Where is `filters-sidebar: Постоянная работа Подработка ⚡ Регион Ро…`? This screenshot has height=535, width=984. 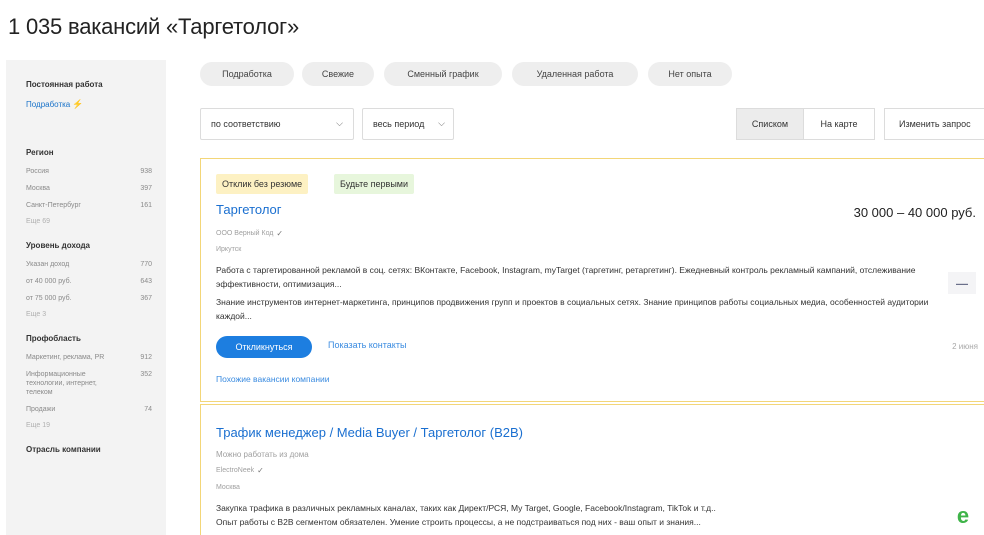 filters-sidebar: Постоянная работа Подработка ⚡ Регион Ро… is located at coordinates (86, 297).